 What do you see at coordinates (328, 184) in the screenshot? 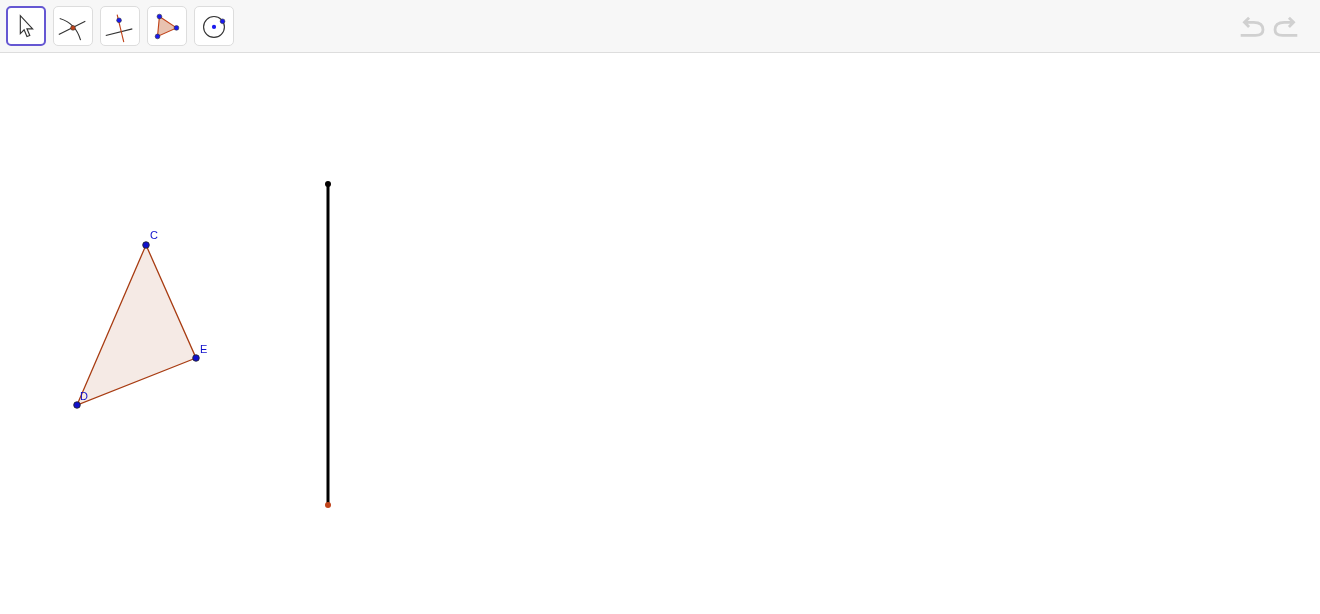
I see `point` at bounding box center [328, 184].